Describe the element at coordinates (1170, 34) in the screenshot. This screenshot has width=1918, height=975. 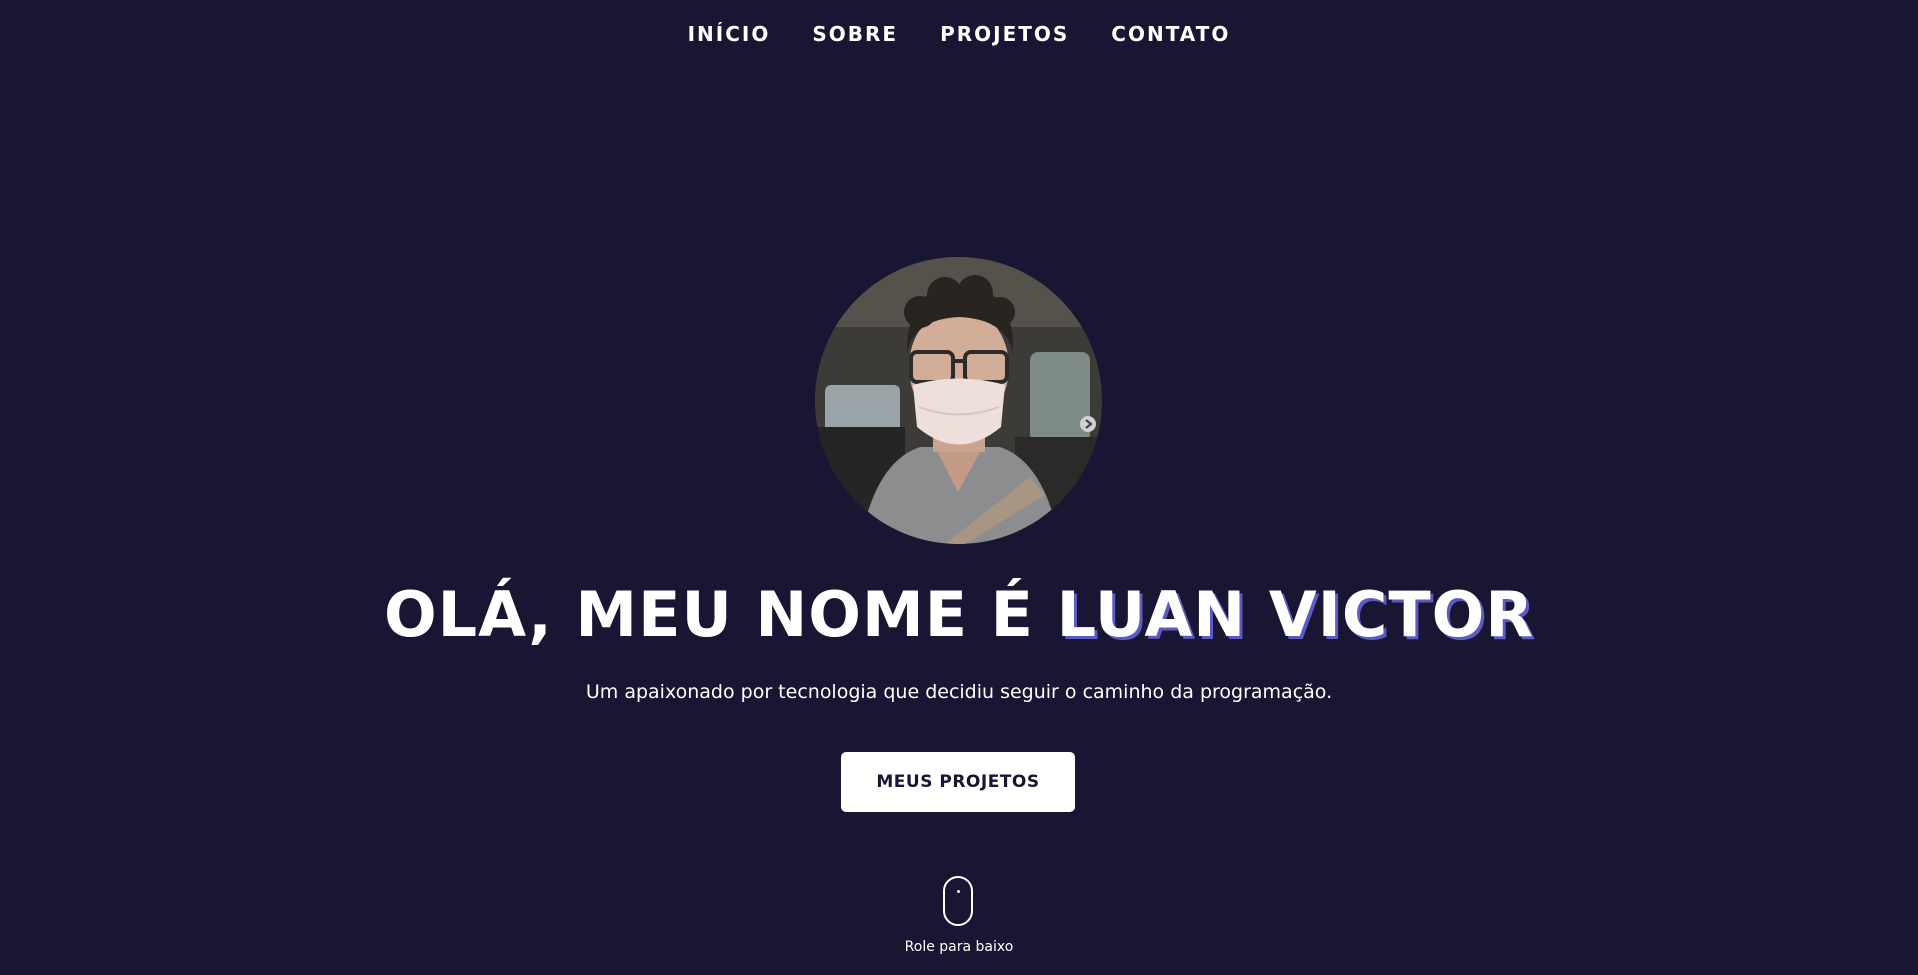
I see `nav-link-contato: CONTATO` at that location.